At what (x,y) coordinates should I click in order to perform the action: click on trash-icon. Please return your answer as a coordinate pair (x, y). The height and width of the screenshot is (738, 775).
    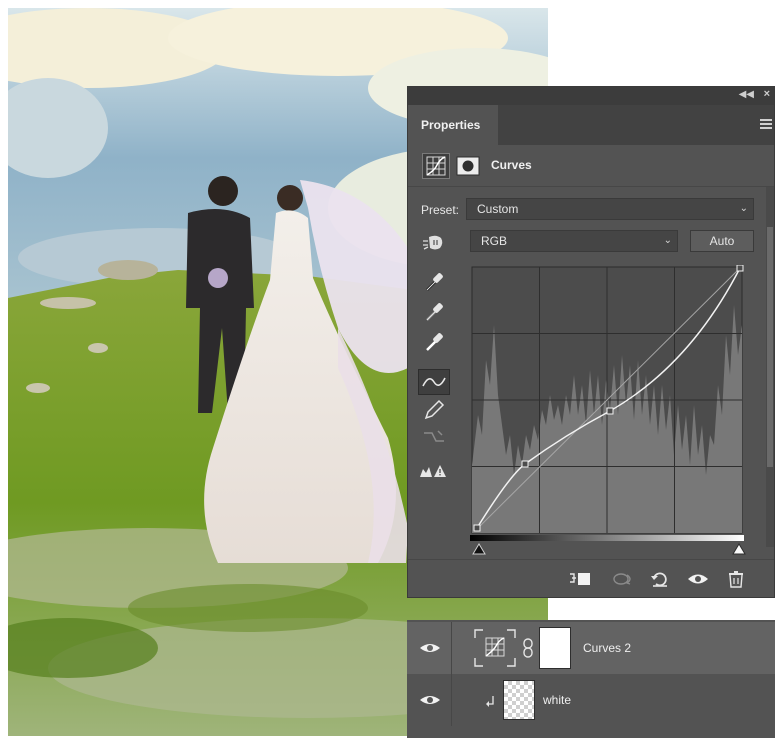
    Looking at the image, I should click on (735, 579).